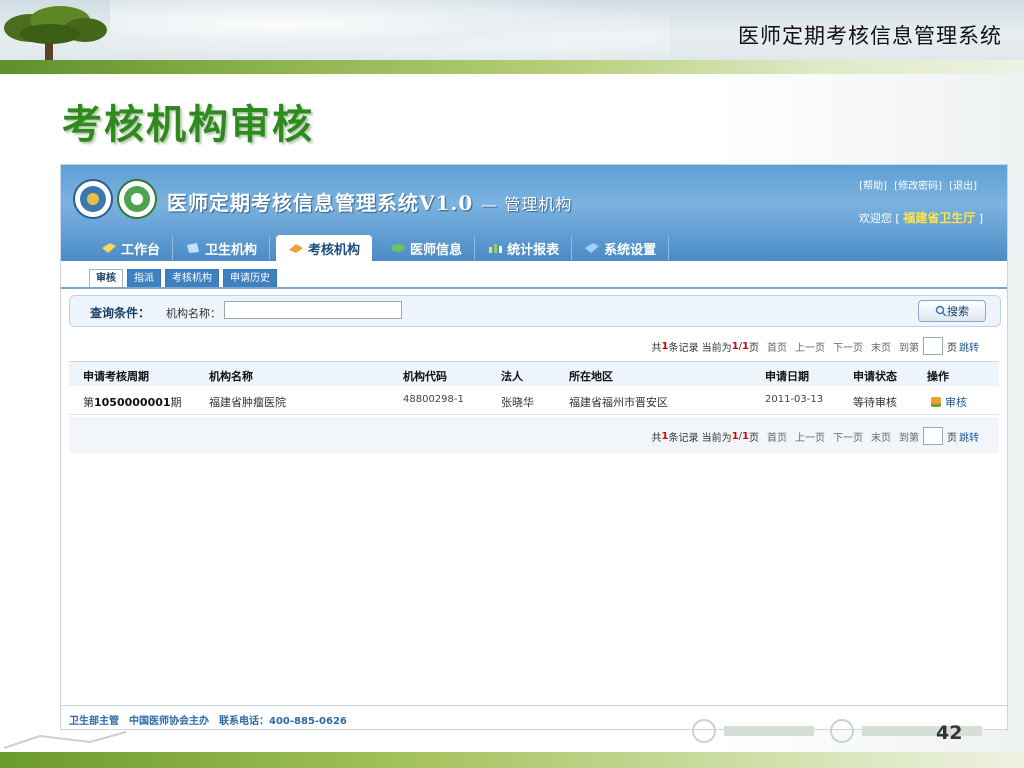 The width and height of the screenshot is (1024, 768). I want to click on nav-item-assessment: 考核机构, so click(324, 248).